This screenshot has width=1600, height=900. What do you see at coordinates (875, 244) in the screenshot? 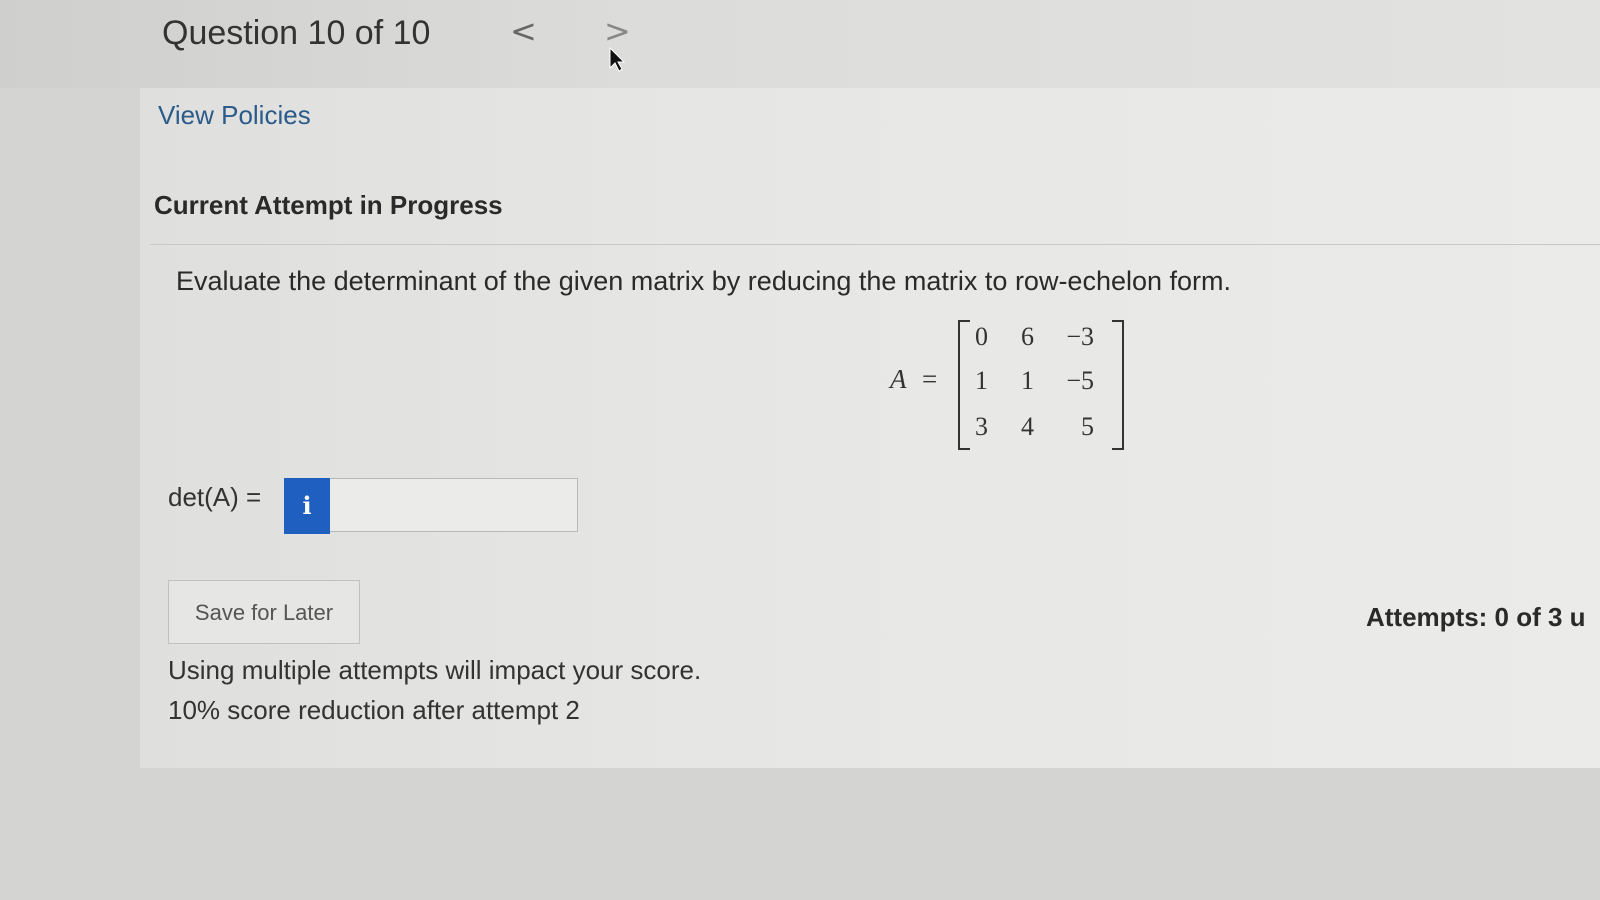
I see `divider` at bounding box center [875, 244].